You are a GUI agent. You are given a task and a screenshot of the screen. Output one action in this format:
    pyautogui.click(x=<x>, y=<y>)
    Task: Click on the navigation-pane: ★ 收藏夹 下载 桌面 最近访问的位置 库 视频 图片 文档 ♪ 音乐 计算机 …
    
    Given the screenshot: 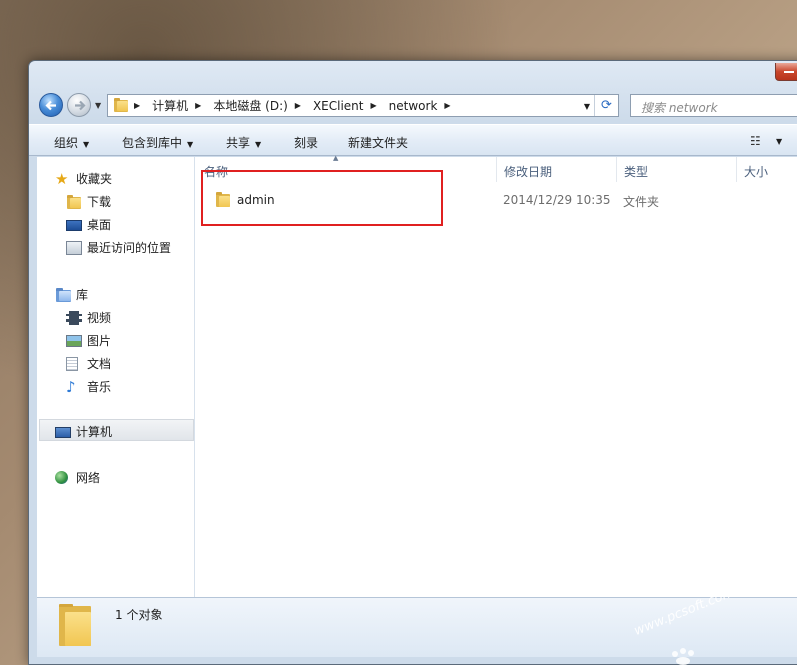 What is the action you would take?
    pyautogui.click(x=116, y=377)
    